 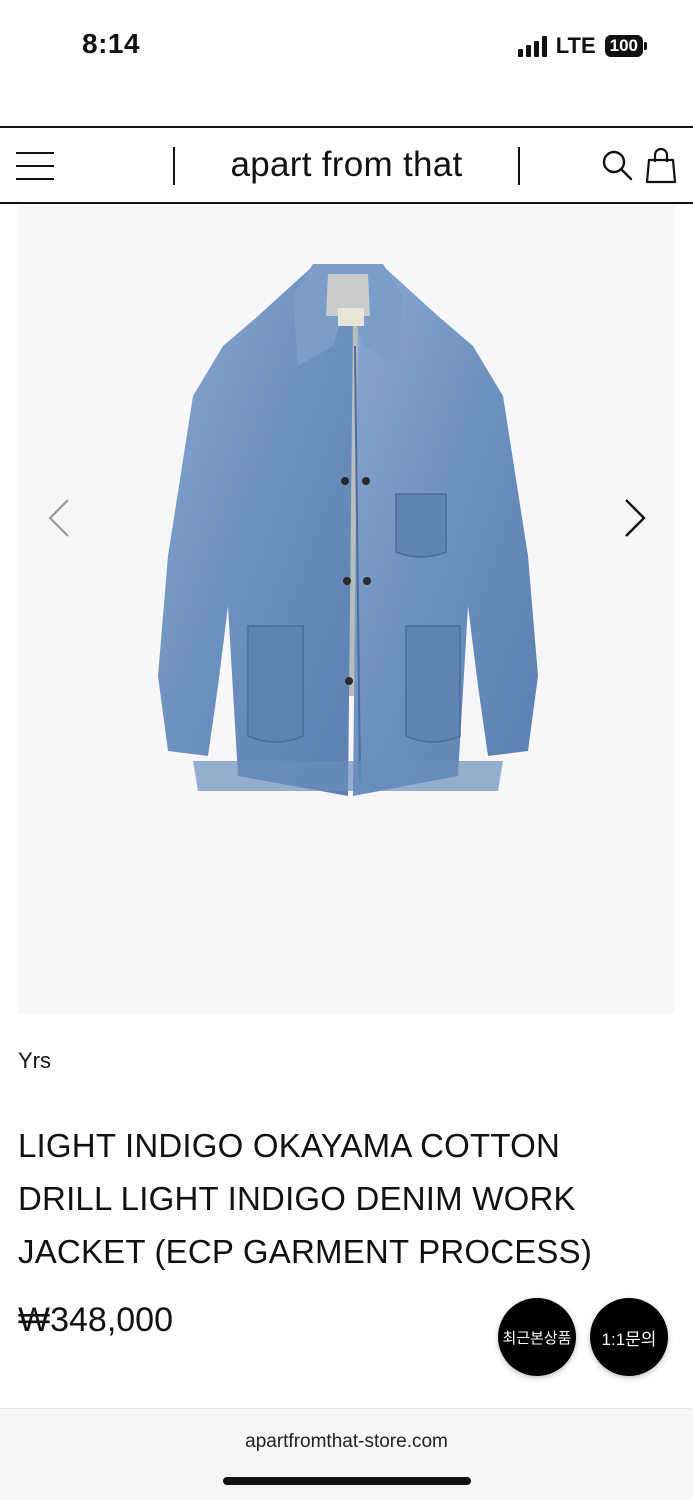 What do you see at coordinates (111, 43) in the screenshot?
I see `status-time: 8:14` at bounding box center [111, 43].